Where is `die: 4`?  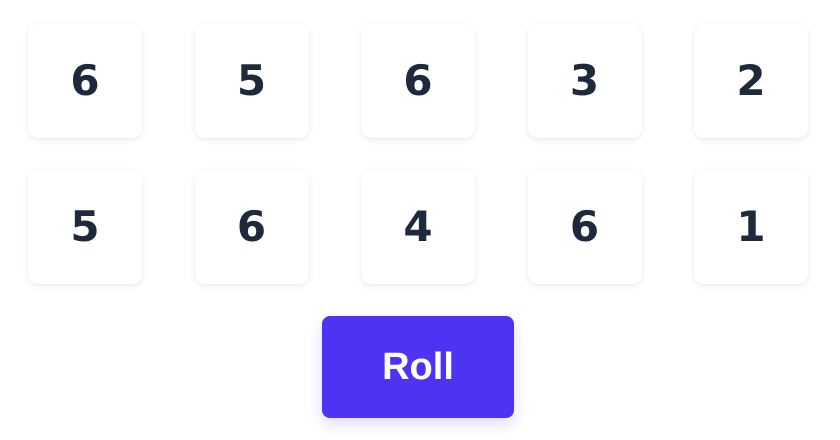 die: 4 is located at coordinates (418, 227).